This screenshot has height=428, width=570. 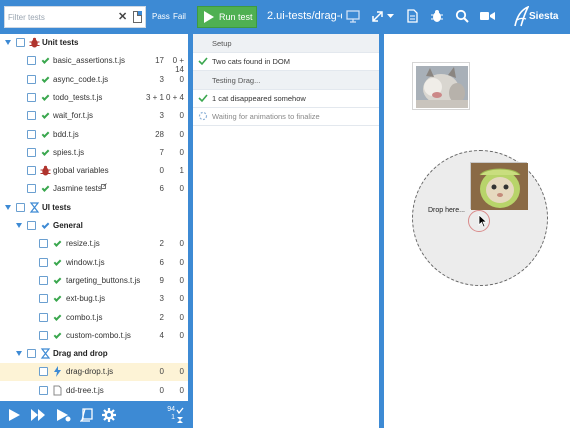 What do you see at coordinates (94, 98) in the screenshot?
I see `tree-row: todo_tests.t.js 3 + 10 + 4` at bounding box center [94, 98].